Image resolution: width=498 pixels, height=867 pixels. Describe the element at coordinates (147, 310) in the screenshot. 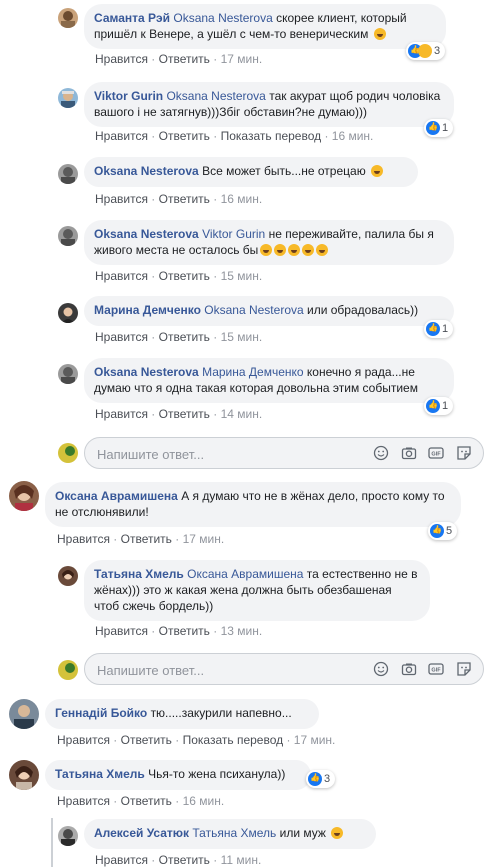

I see `comment-author: Марина Демченко` at that location.